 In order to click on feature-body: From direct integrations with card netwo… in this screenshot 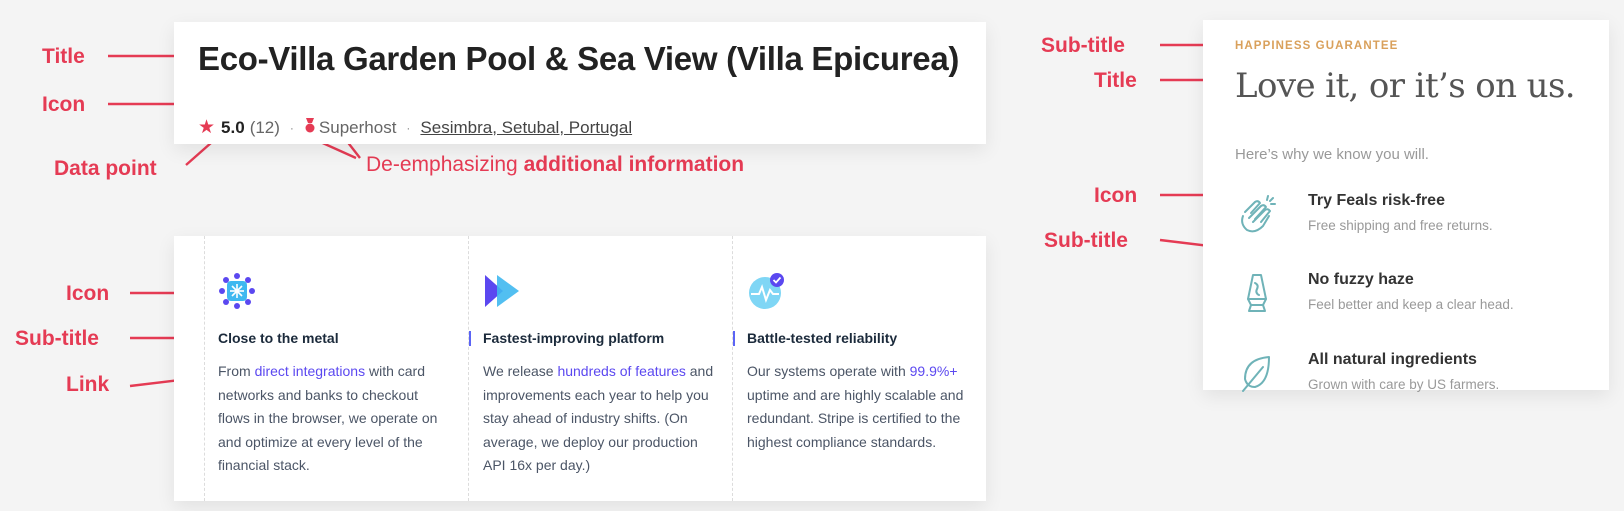, I will do `click(334, 419)`.